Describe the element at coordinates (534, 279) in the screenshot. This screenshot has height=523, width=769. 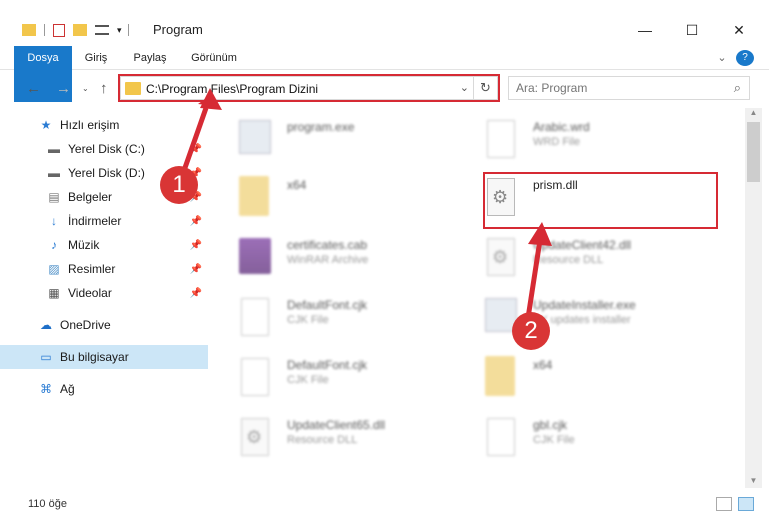
I see `arrow-2-shaft` at that location.